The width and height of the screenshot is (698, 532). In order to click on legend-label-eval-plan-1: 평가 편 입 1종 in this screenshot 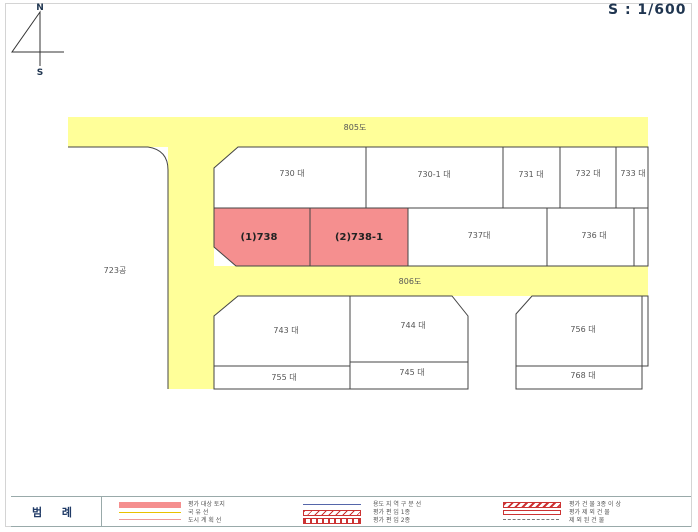, I will do `click(392, 512)`.